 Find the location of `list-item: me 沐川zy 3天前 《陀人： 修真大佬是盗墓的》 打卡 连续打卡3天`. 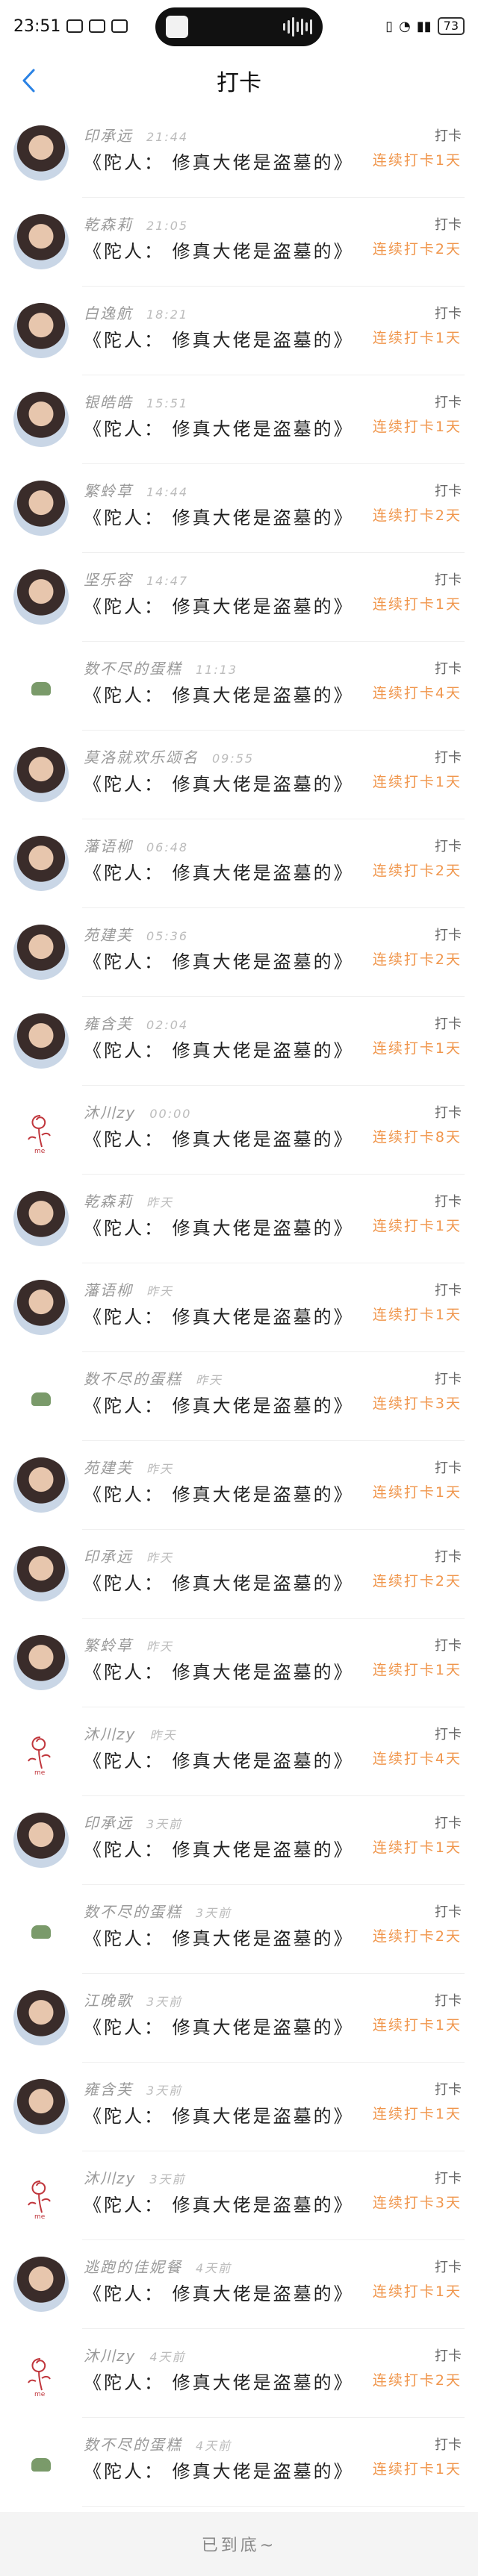

list-item: me 沐川zy 3天前 《陀人： 修真大佬是盗墓的》 打卡 连续打卡3天 is located at coordinates (239, 2195).